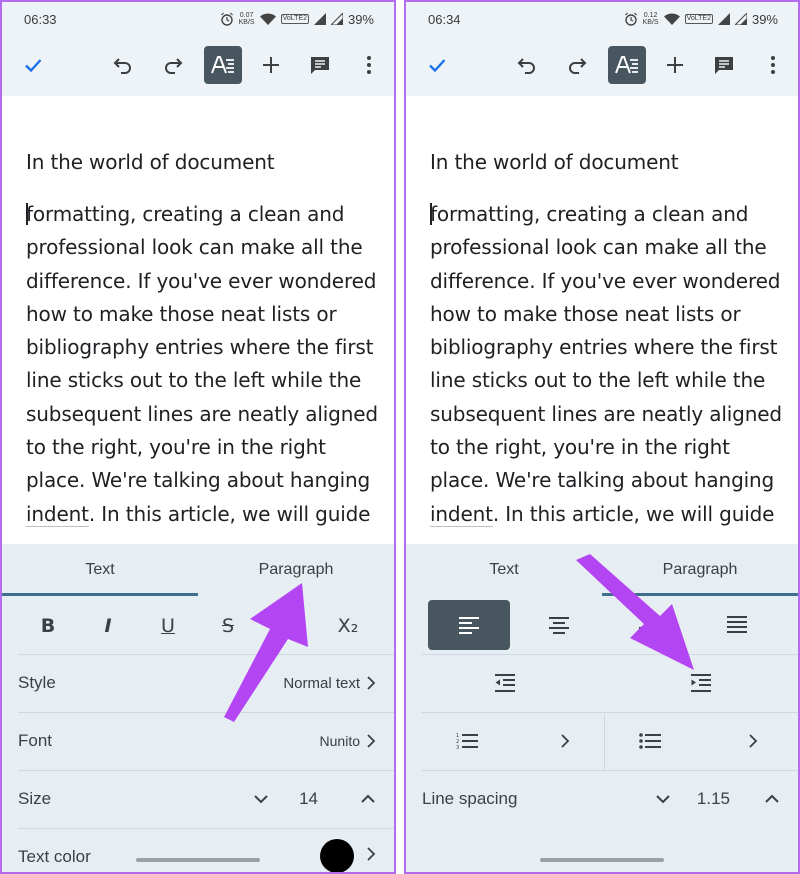 The image size is (800, 874). What do you see at coordinates (48, 626) in the screenshot?
I see `bold-button: B` at bounding box center [48, 626].